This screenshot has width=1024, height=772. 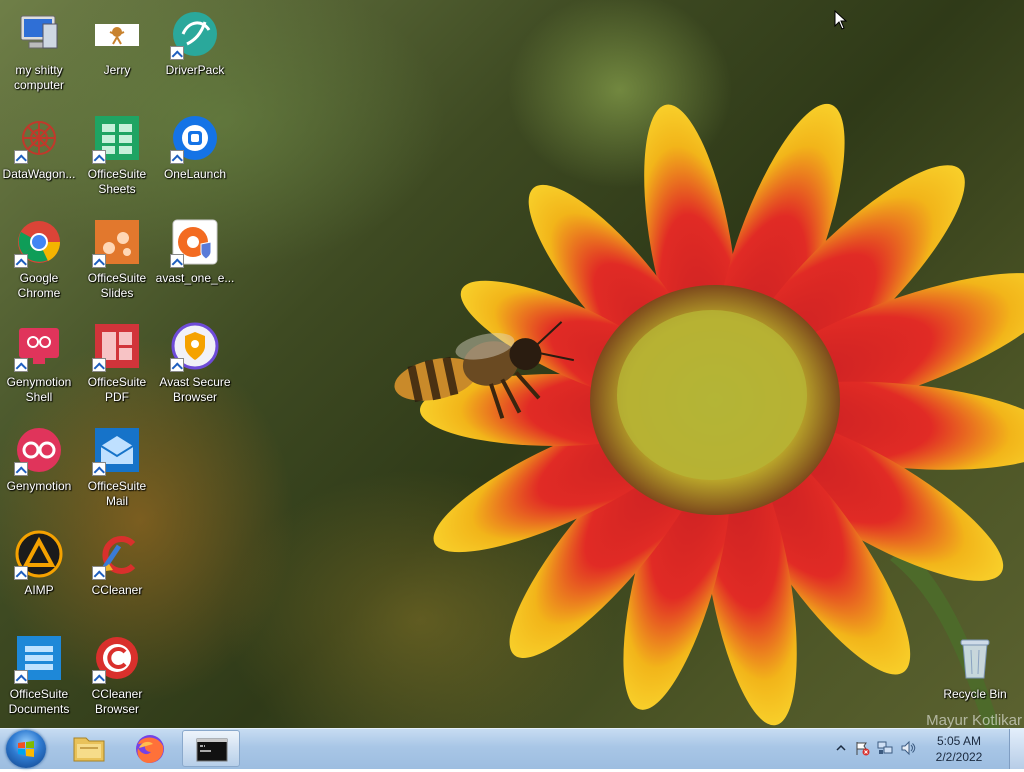 What do you see at coordinates (194, 347) in the screenshot?
I see `avast-secure-browser-icon` at bounding box center [194, 347].